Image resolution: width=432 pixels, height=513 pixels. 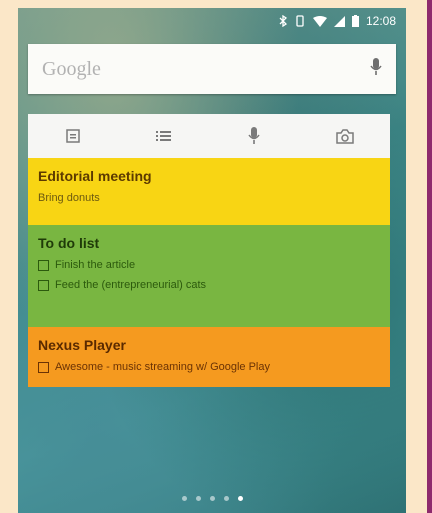 I want to click on note-card-editorial-meeting: Editorial meeting Bring donuts, so click(x=209, y=191).